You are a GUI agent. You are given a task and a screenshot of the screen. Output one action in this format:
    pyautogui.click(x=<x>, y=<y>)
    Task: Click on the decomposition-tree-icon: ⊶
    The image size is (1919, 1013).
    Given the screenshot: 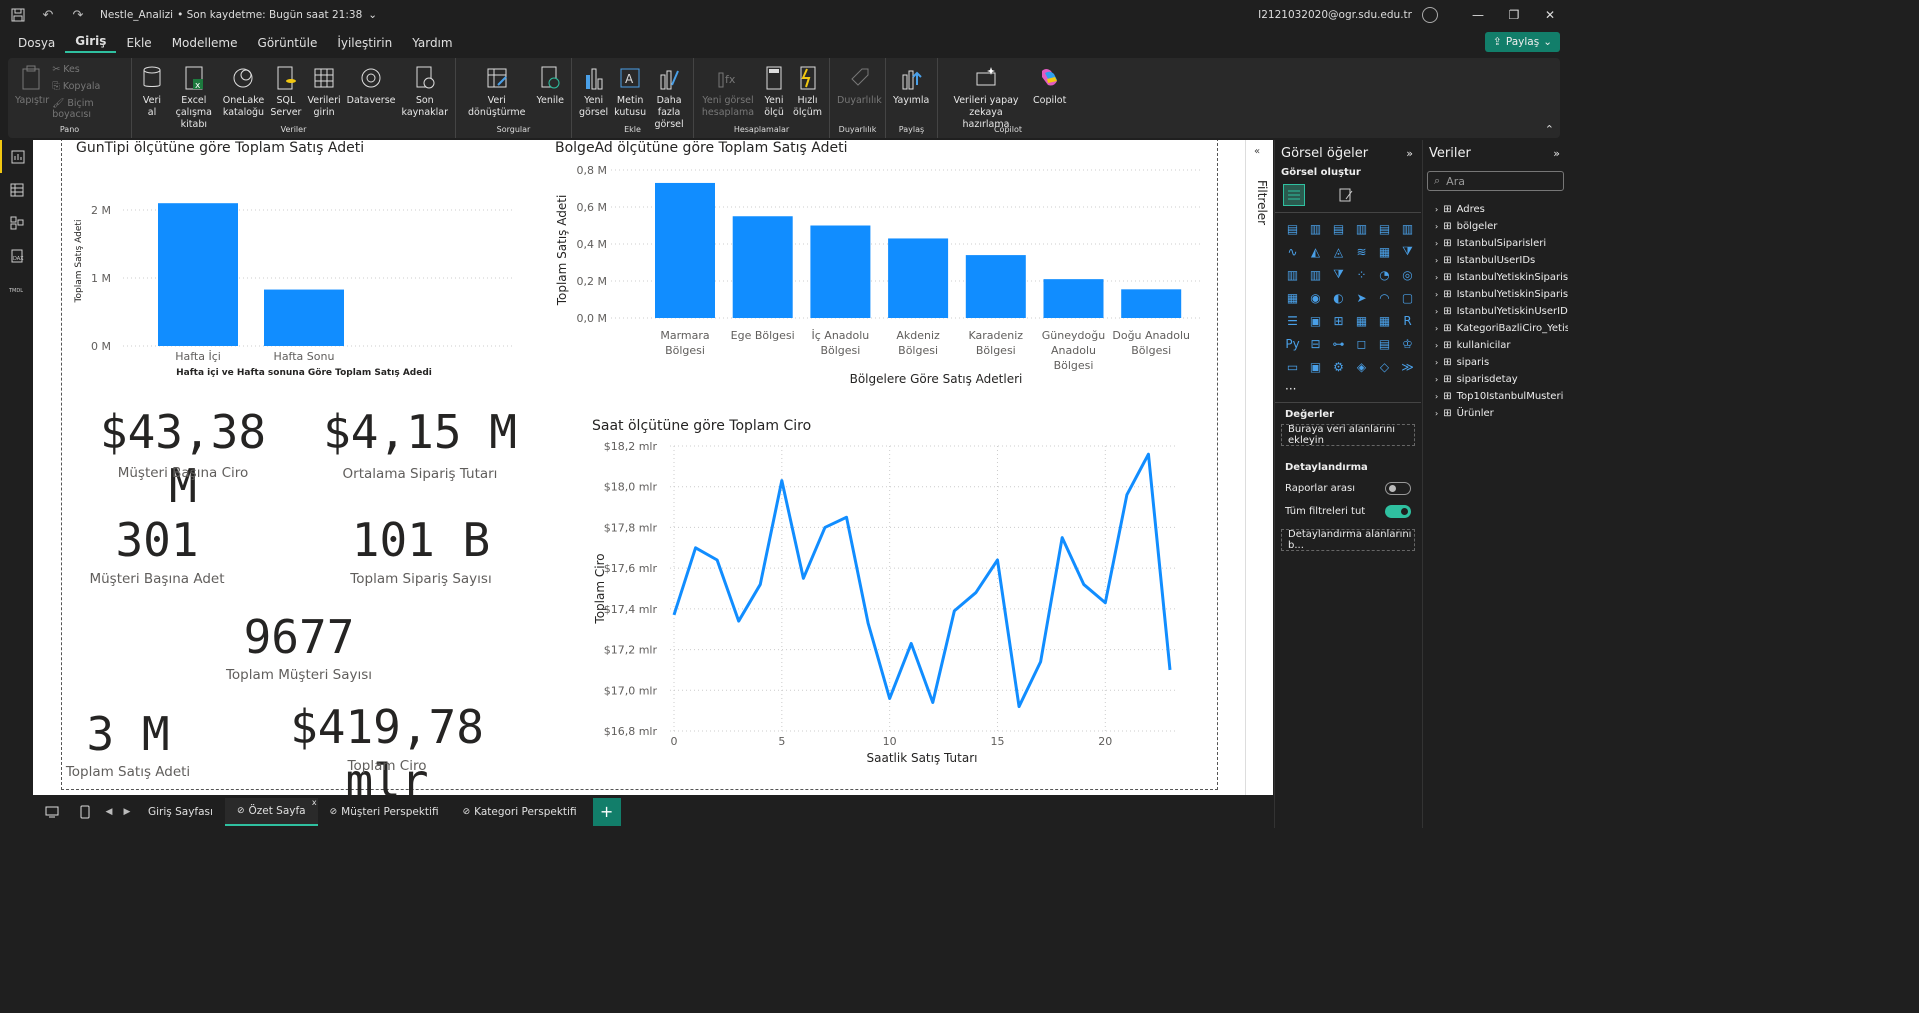 What is the action you would take?
    pyautogui.click(x=1338, y=343)
    